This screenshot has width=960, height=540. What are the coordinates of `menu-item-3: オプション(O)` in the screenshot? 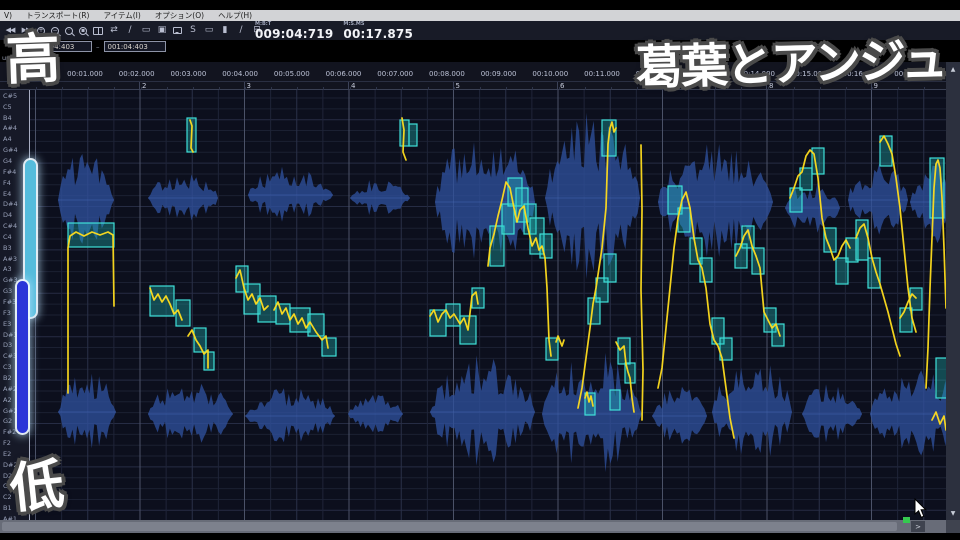 It's located at (179, 15).